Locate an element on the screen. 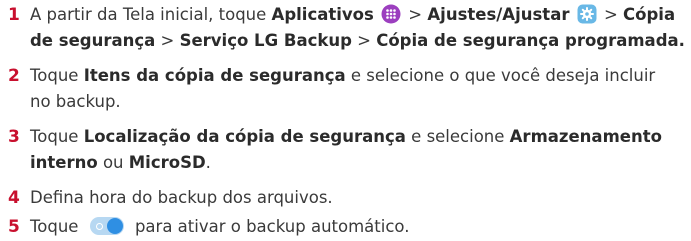 The image size is (691, 241). ui-label-backup-location: Localização da cópia de segurança is located at coordinates (244, 136).